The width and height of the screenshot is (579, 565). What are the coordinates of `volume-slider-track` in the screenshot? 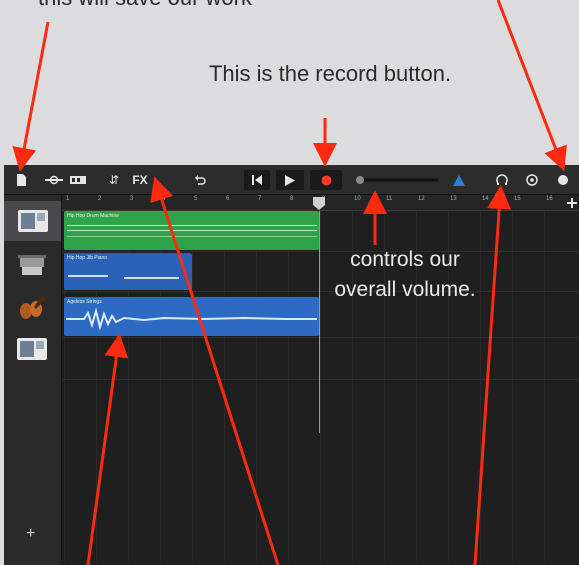 It's located at (397, 180).